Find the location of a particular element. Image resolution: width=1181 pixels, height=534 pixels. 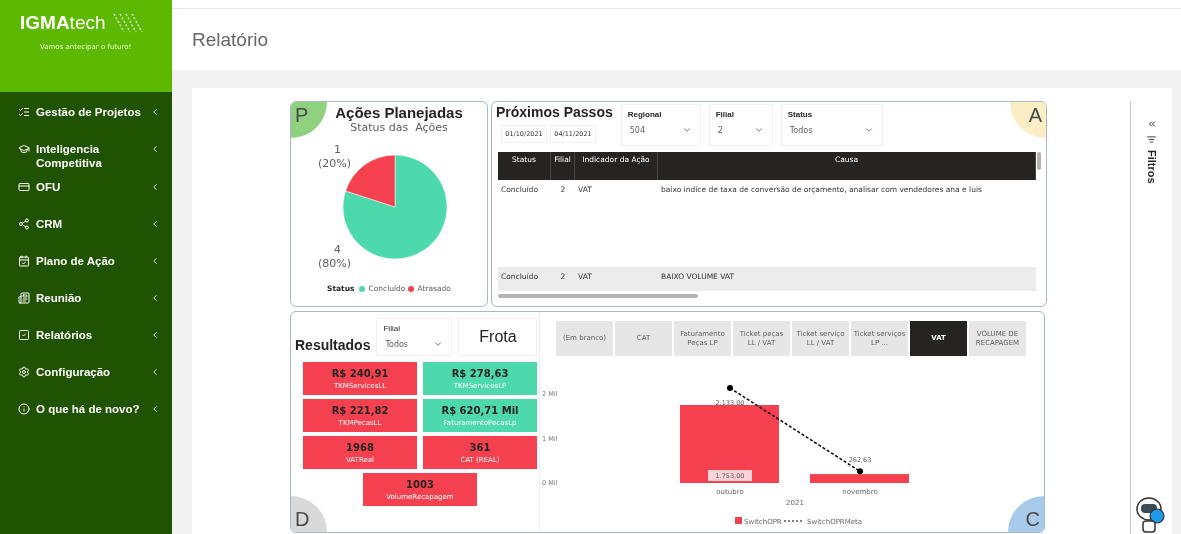

corner-badge: P is located at coordinates (309, 120).